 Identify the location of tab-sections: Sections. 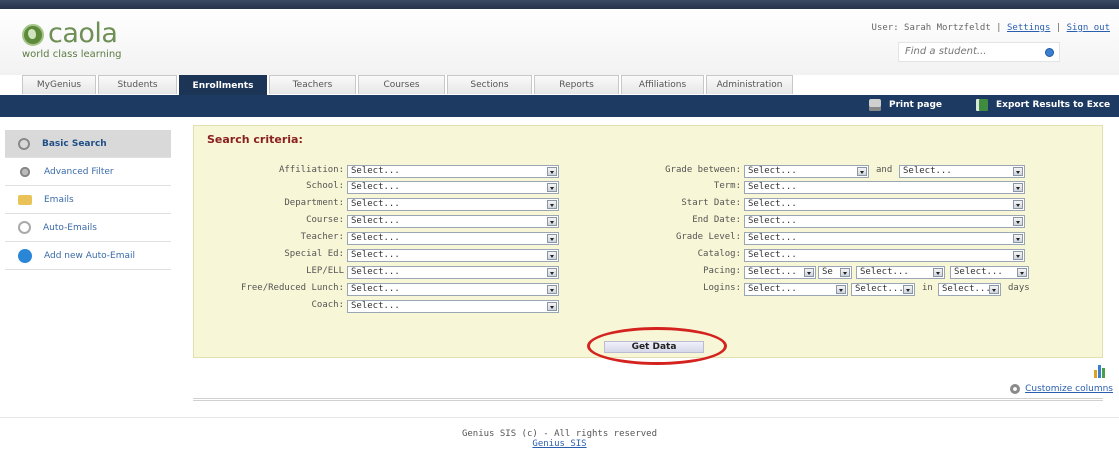
(489, 84).